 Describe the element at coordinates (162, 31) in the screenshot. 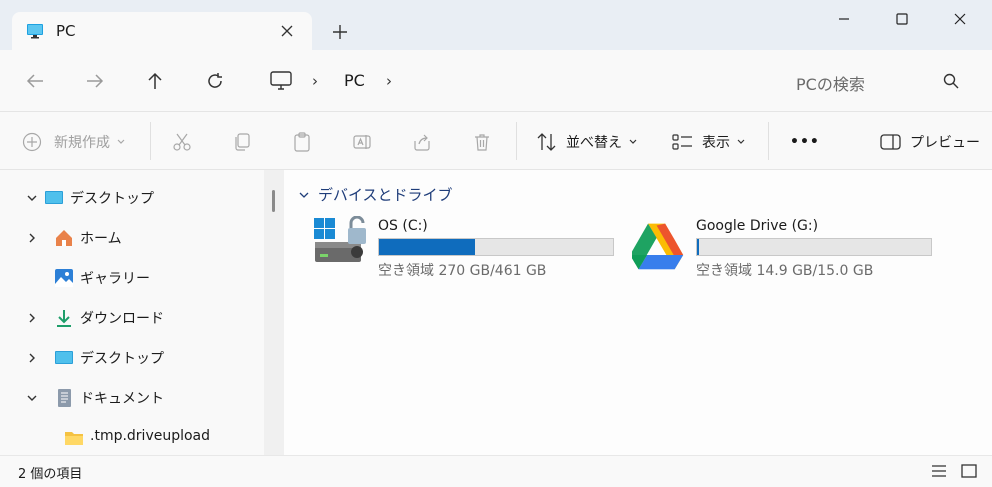

I see `tab-pc: PC` at that location.